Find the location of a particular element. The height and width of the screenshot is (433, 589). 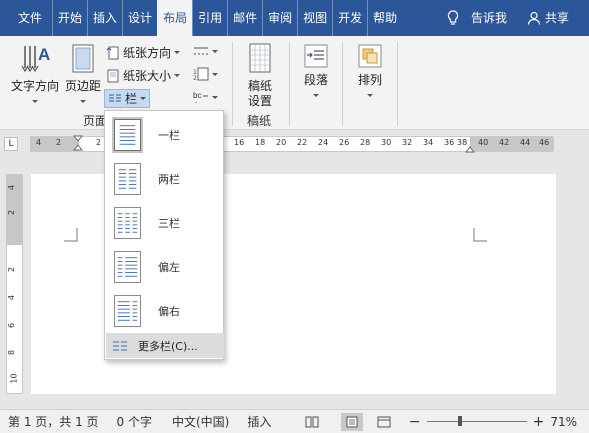

svg-text: A is located at coordinates (44, 54).